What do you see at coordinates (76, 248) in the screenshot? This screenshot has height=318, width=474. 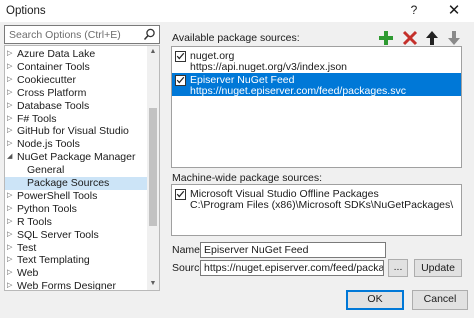 I see `tree-item: ▷ Test` at bounding box center [76, 248].